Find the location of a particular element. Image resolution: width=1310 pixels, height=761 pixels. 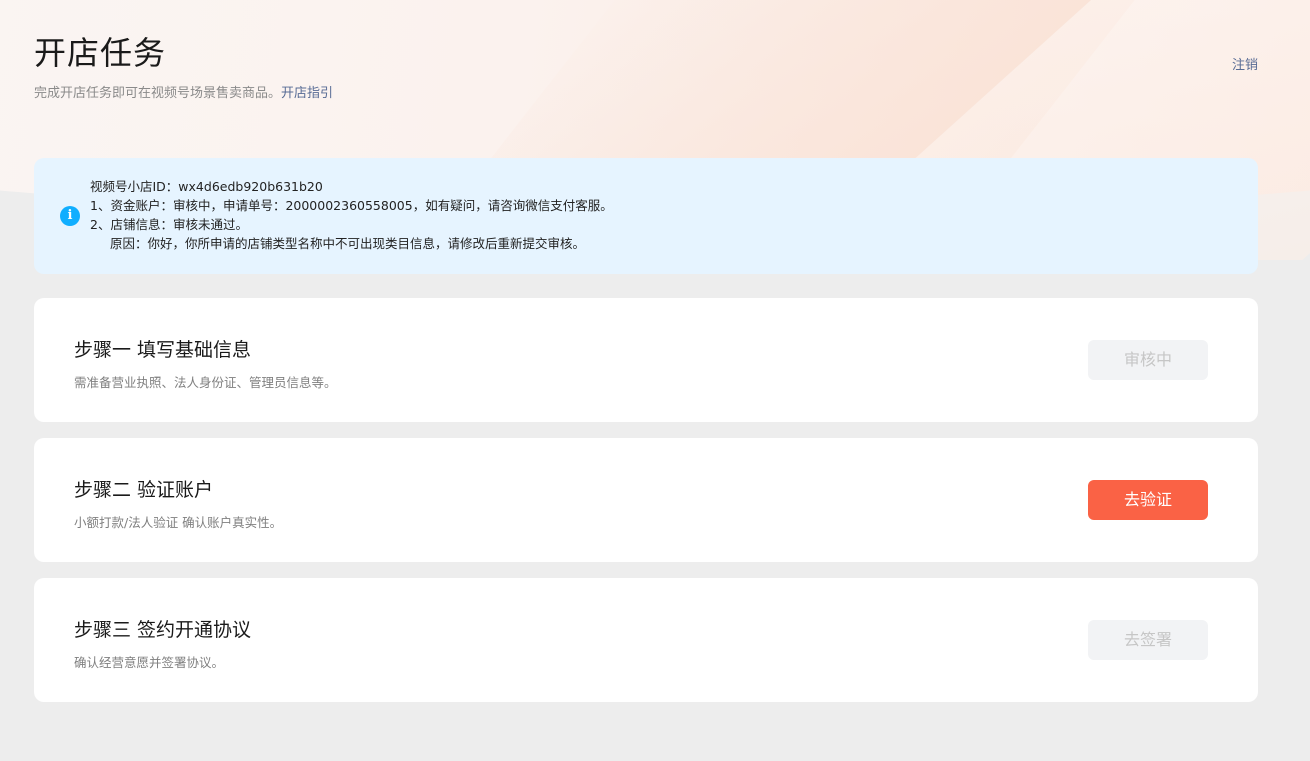

notice-store-info-status: 2、店铺信息：审核未通过。 is located at coordinates (169, 224).